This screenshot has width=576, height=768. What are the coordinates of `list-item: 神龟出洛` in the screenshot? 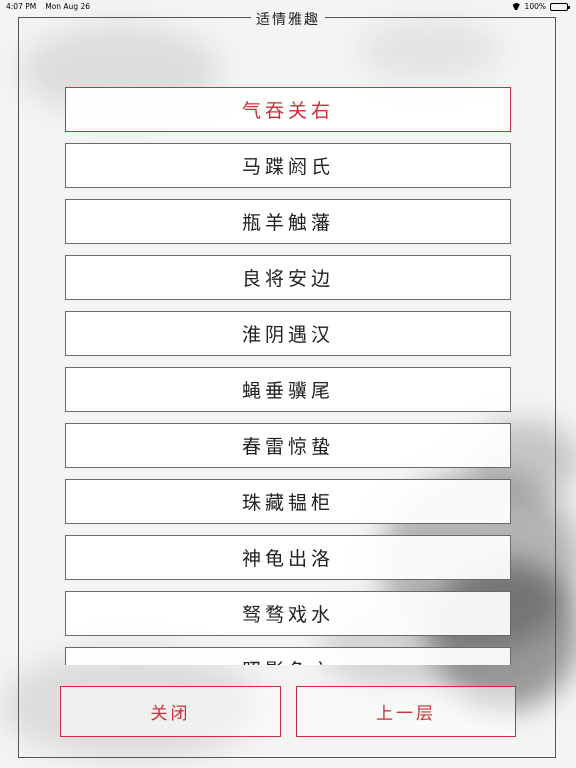 It's located at (288, 557).